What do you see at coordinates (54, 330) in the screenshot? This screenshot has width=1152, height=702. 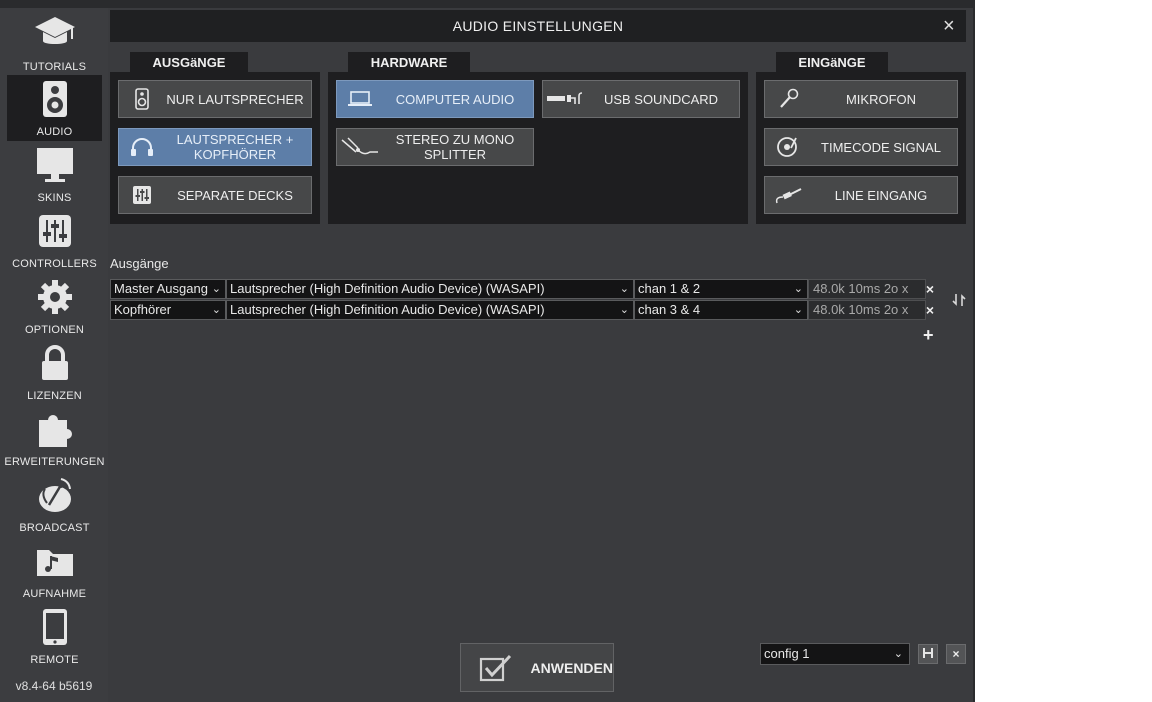 I see `sidebar-item-label: OPTIONEN` at bounding box center [54, 330].